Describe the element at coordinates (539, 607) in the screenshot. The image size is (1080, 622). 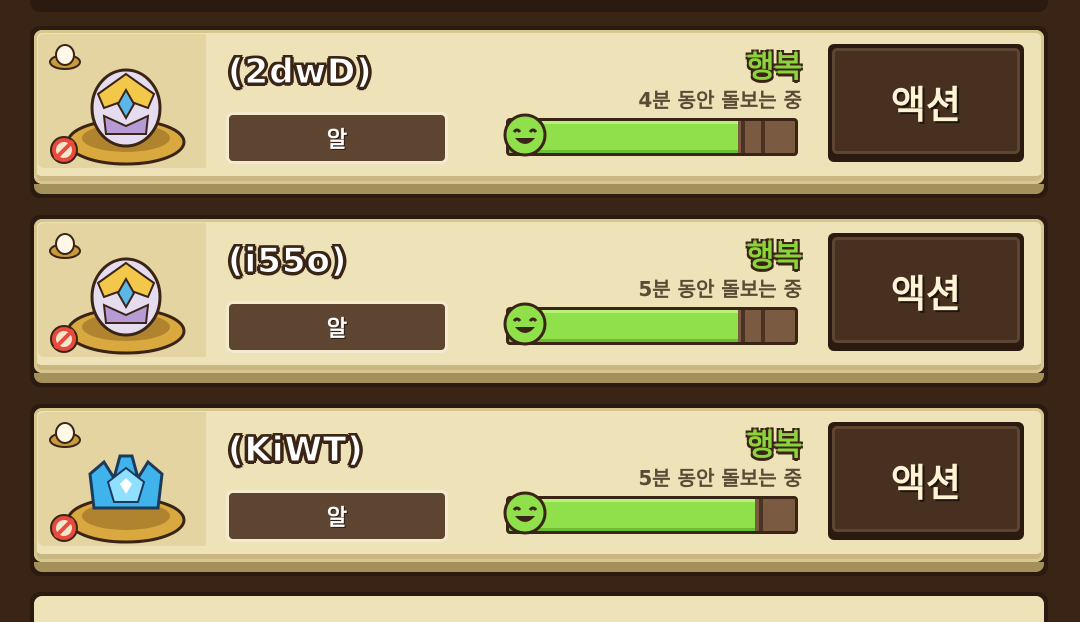
I see `next-card-edge` at that location.